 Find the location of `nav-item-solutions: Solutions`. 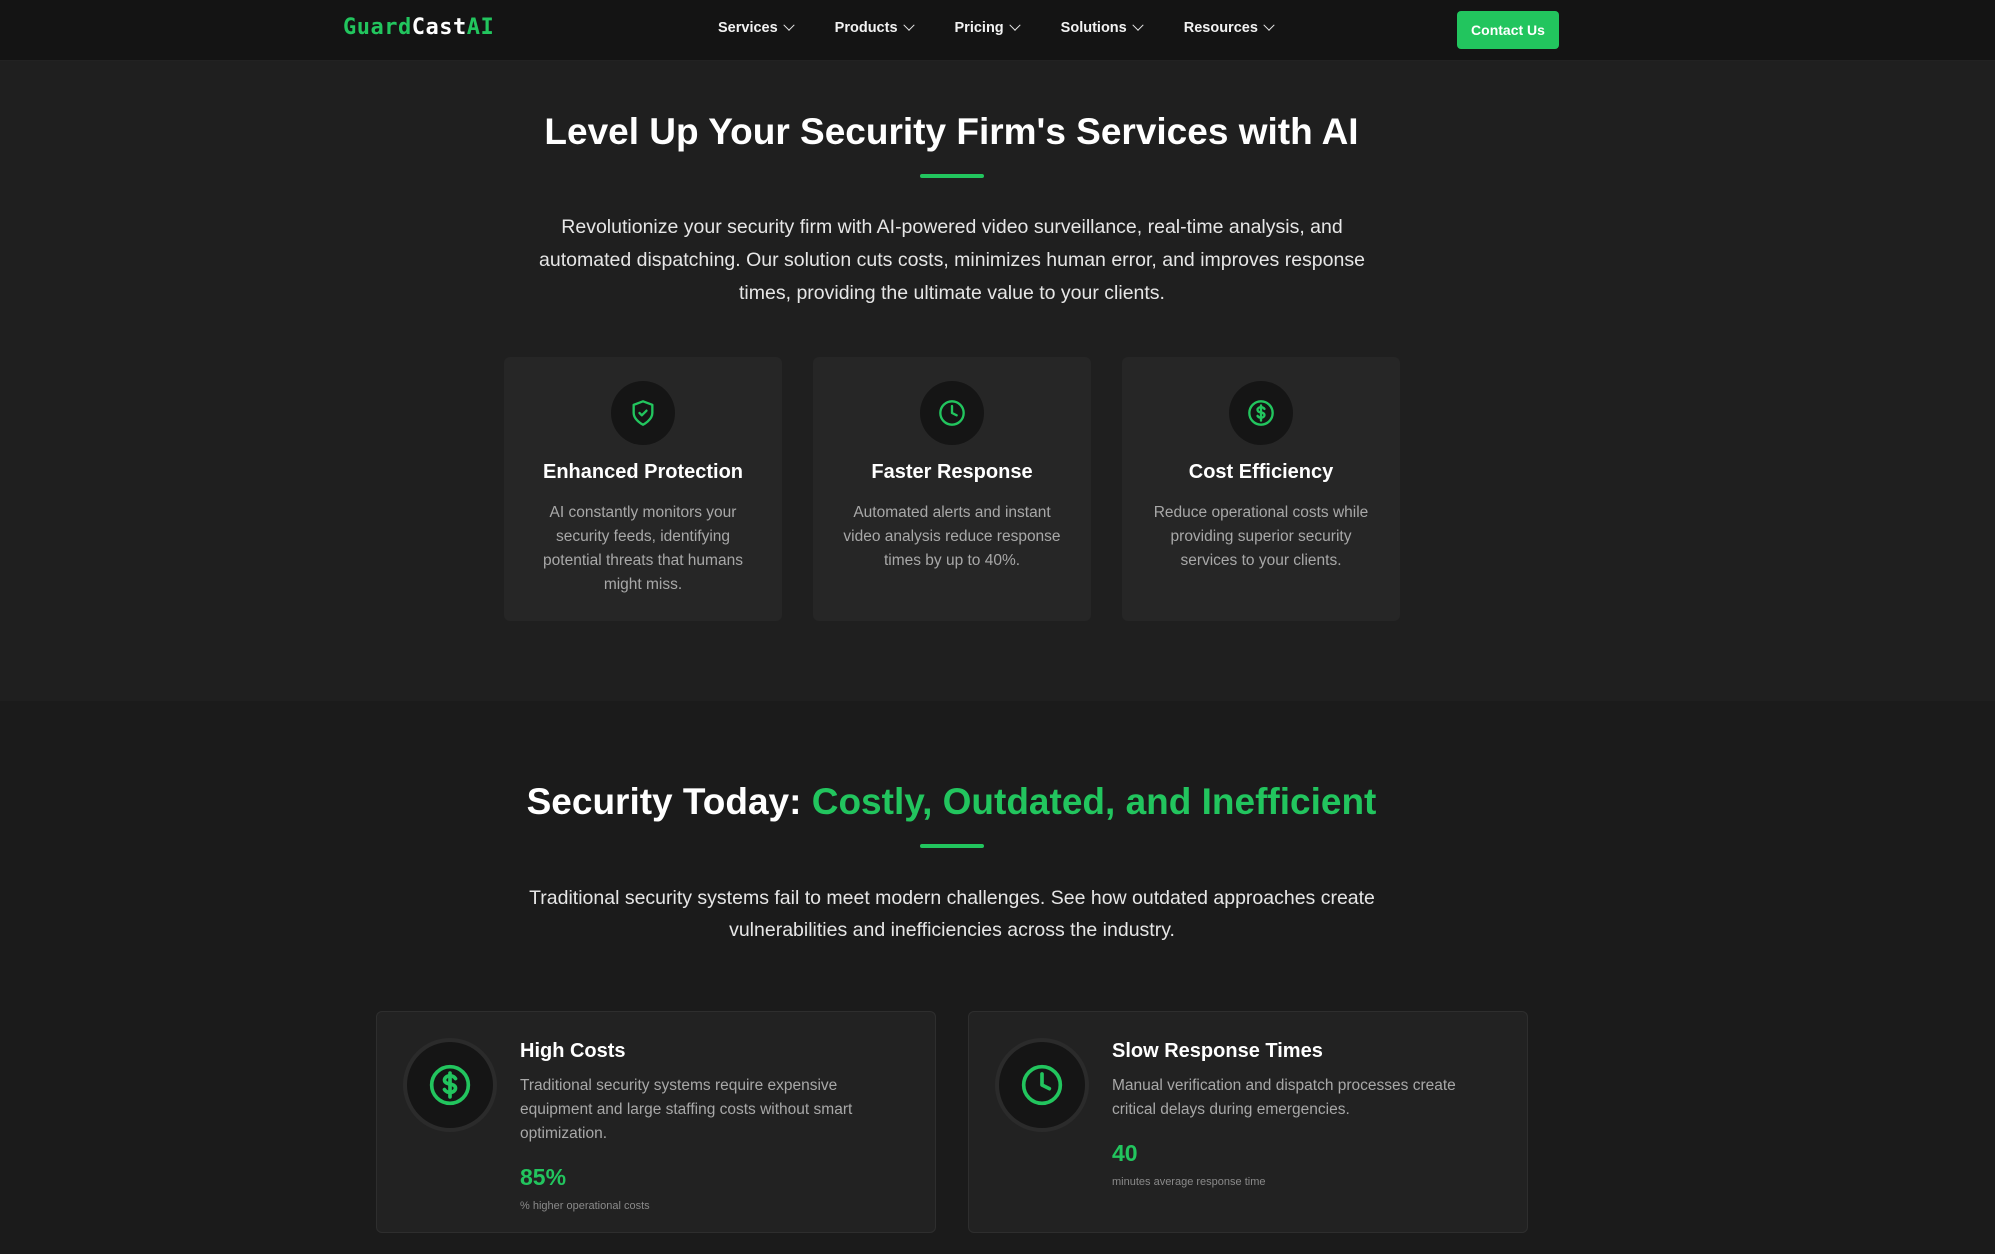

nav-item-solutions: Solutions is located at coordinates (1102, 27).